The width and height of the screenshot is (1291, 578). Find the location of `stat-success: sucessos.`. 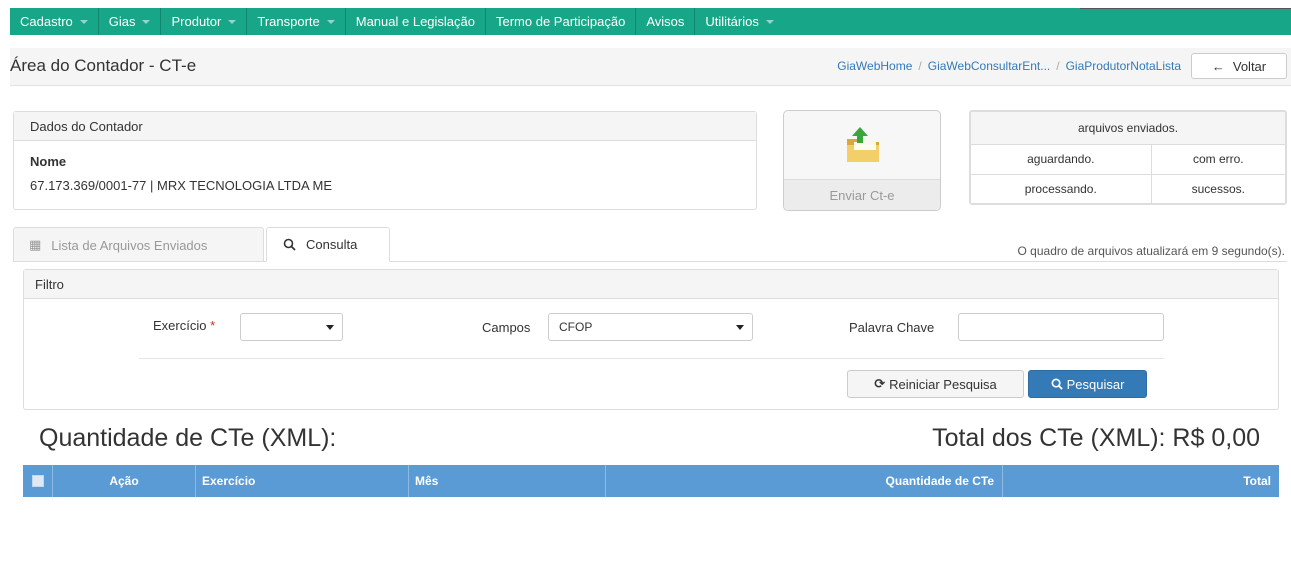

stat-success: sucessos. is located at coordinates (1218, 188).